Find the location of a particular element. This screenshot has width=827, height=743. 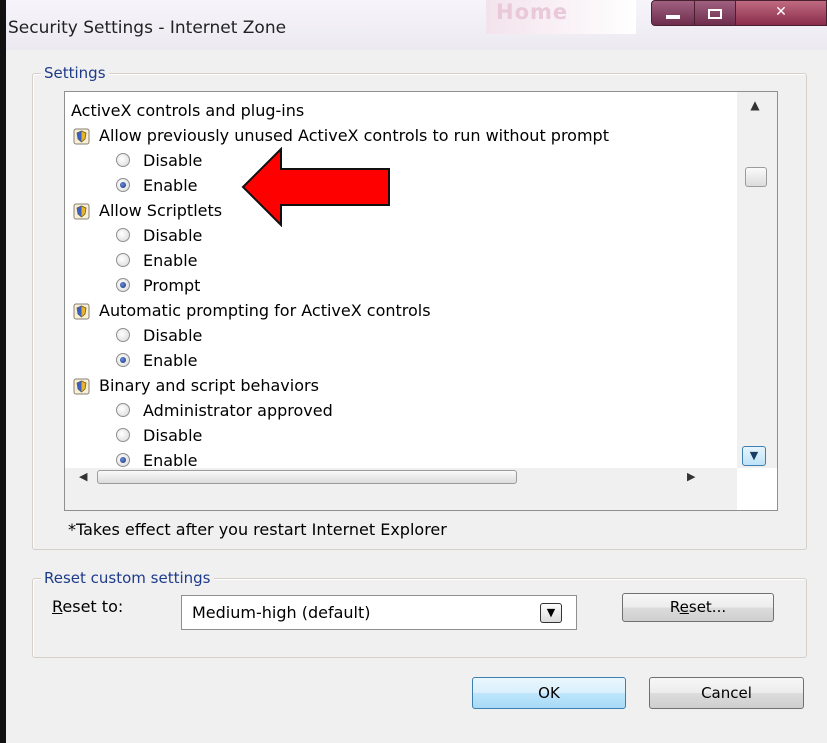

reset-to-label: Reset to: is located at coordinates (88, 606).